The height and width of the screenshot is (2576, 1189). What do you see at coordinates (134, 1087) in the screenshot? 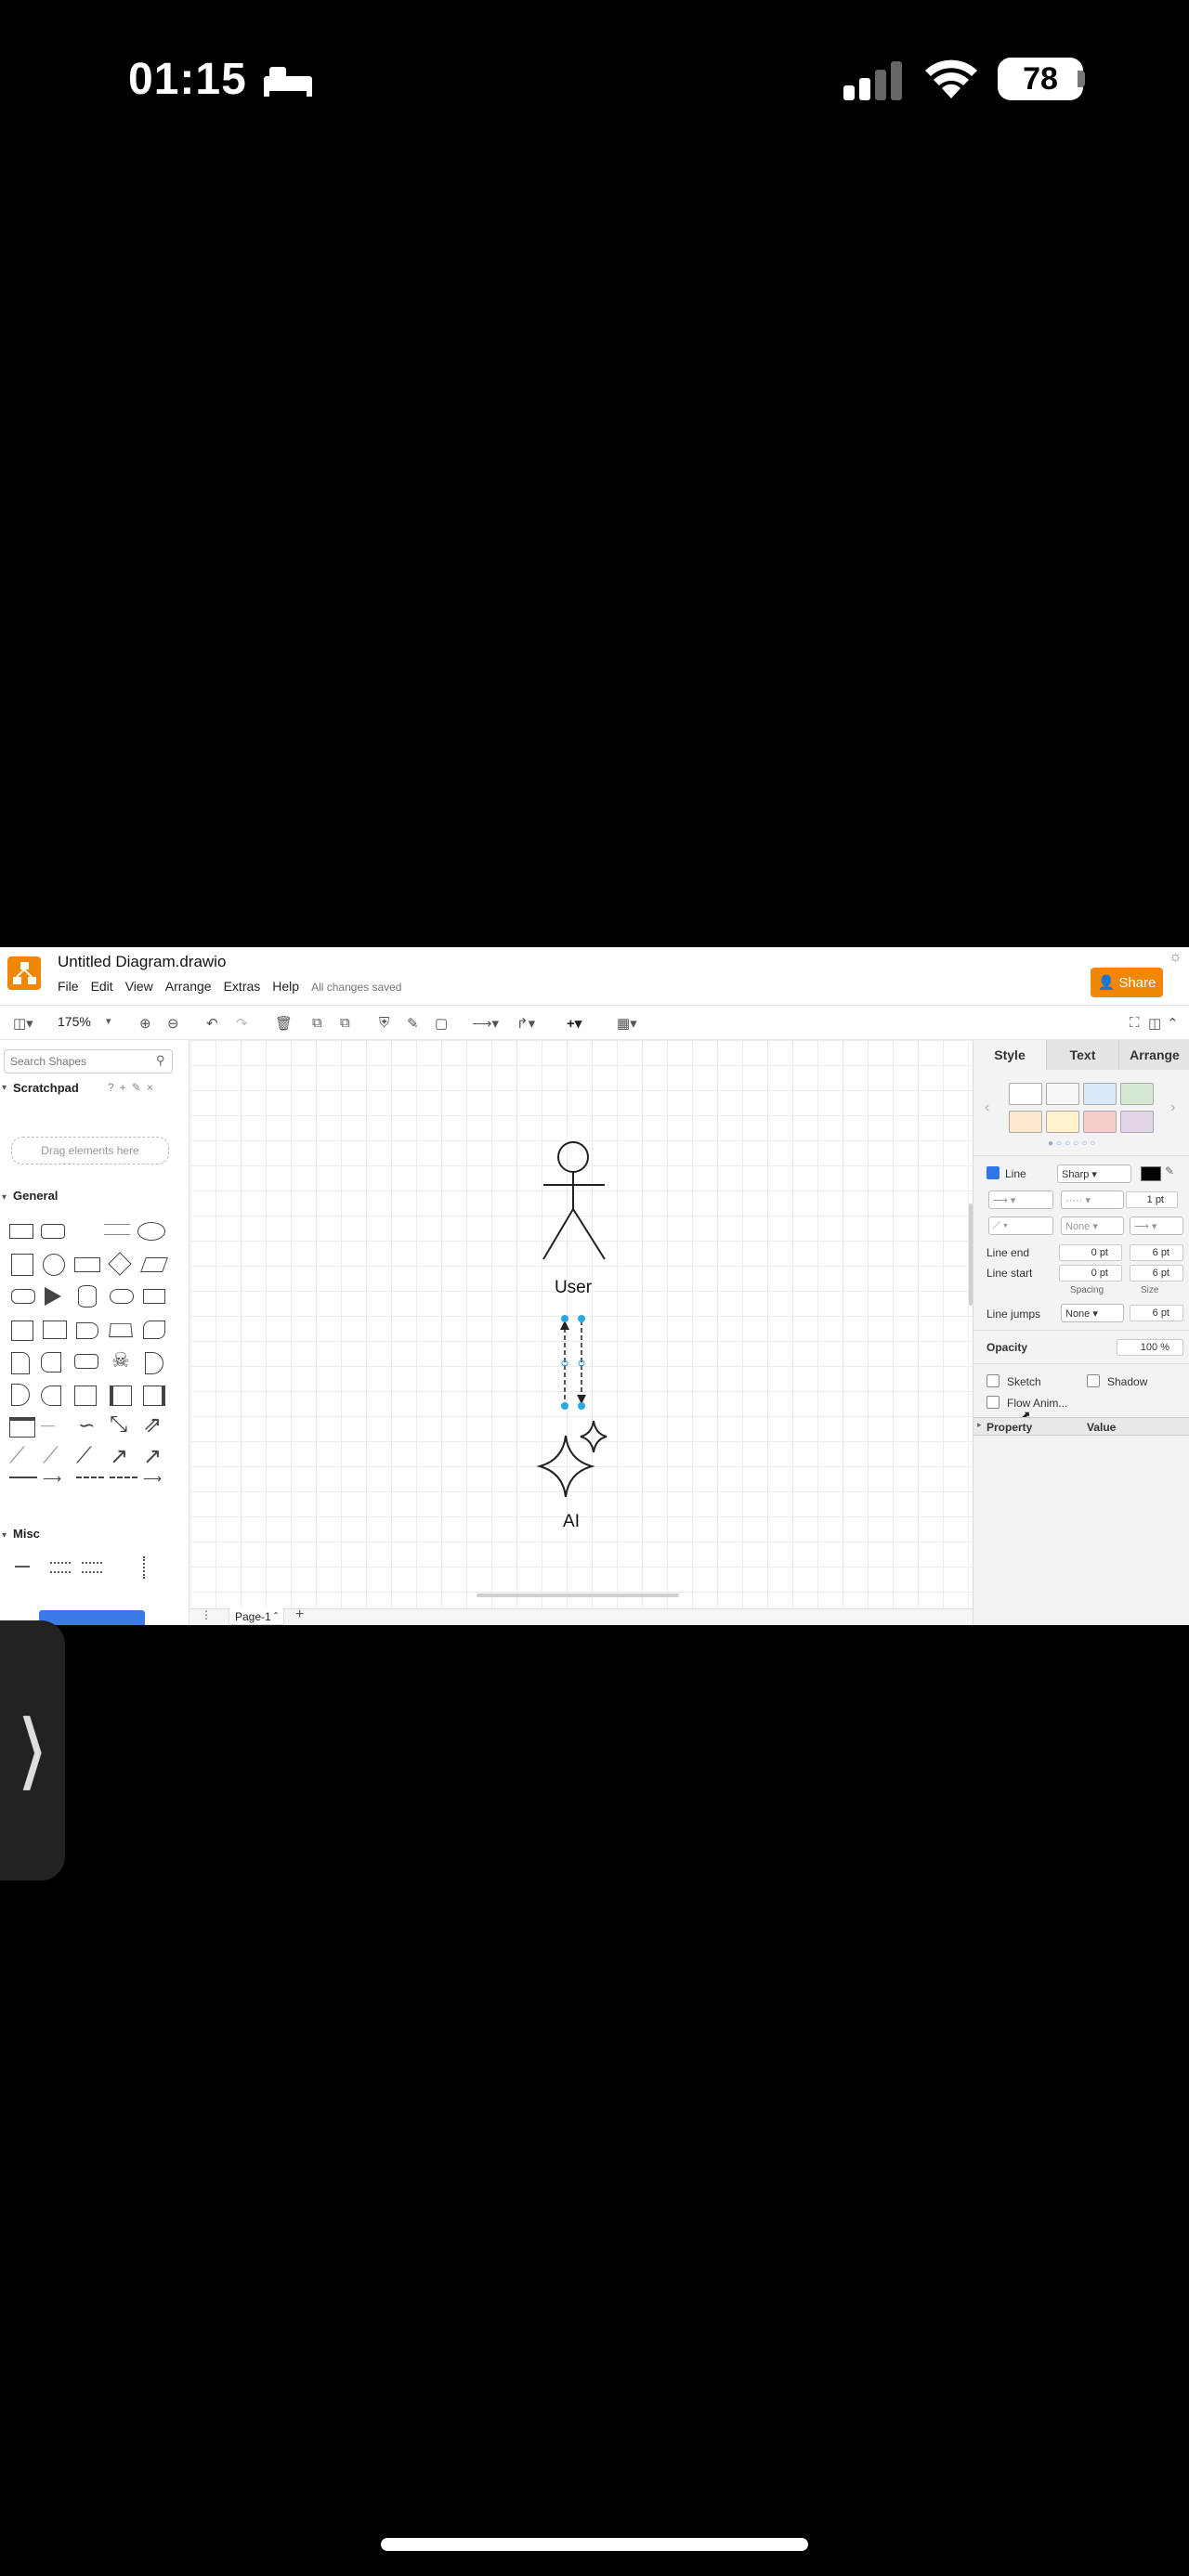
I see `scratchpad-tools-icon: ?+✎×` at bounding box center [134, 1087].